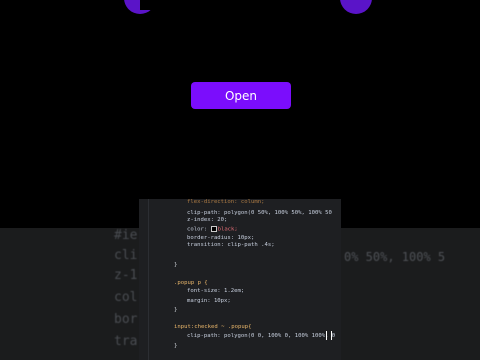 This screenshot has width=480, height=360. What do you see at coordinates (126, 255) in the screenshot?
I see `bg-code-line: cli` at bounding box center [126, 255].